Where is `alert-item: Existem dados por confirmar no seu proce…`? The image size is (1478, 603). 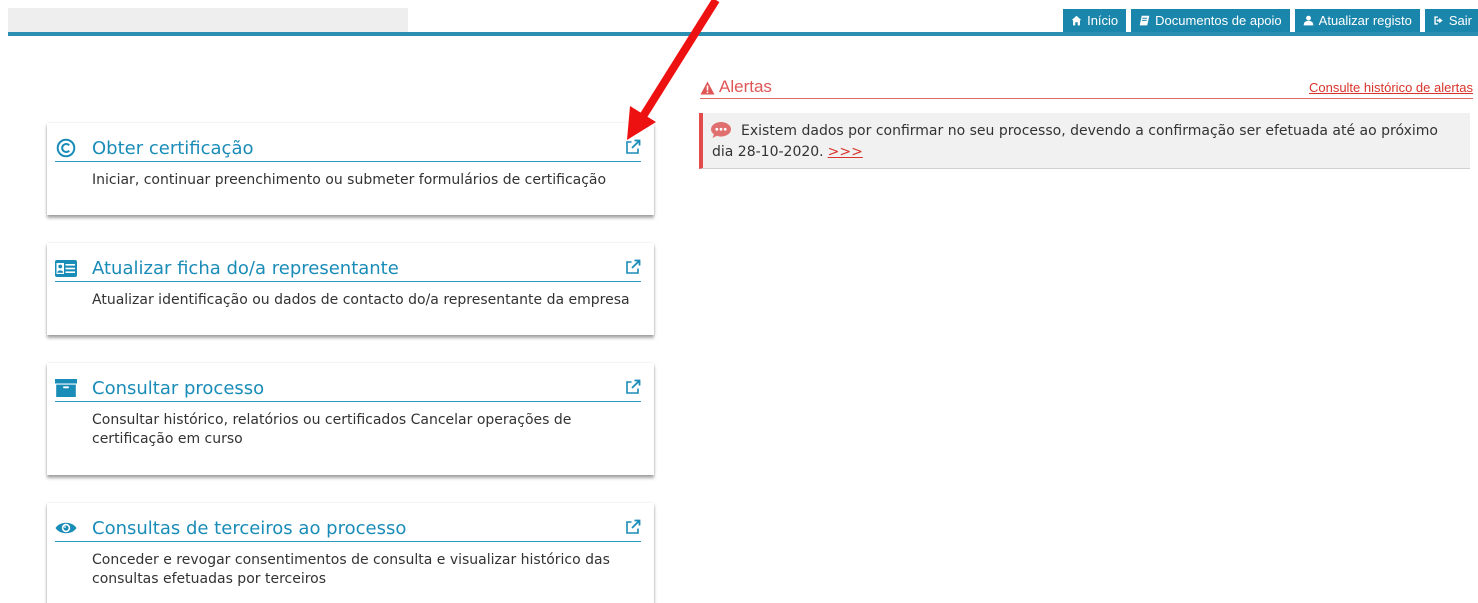
alert-item: Existem dados por confirmar no seu proce… is located at coordinates (1084, 141).